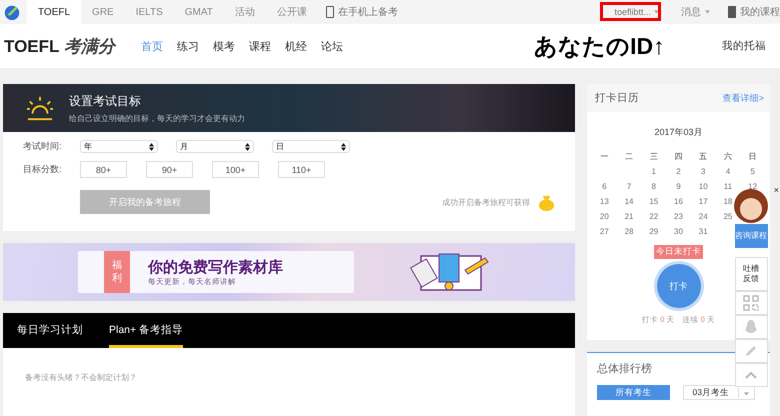 This screenshot has height=416, width=780. What do you see at coordinates (744, 46) in the screenshot?
I see `my-toefl-link: 我的托福` at bounding box center [744, 46].